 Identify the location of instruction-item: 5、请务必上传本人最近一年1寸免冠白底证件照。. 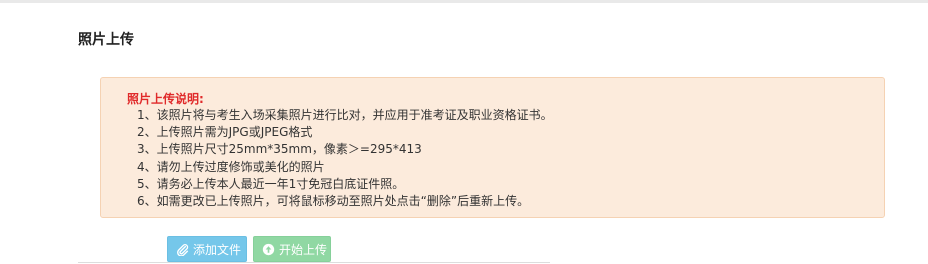
(271, 183).